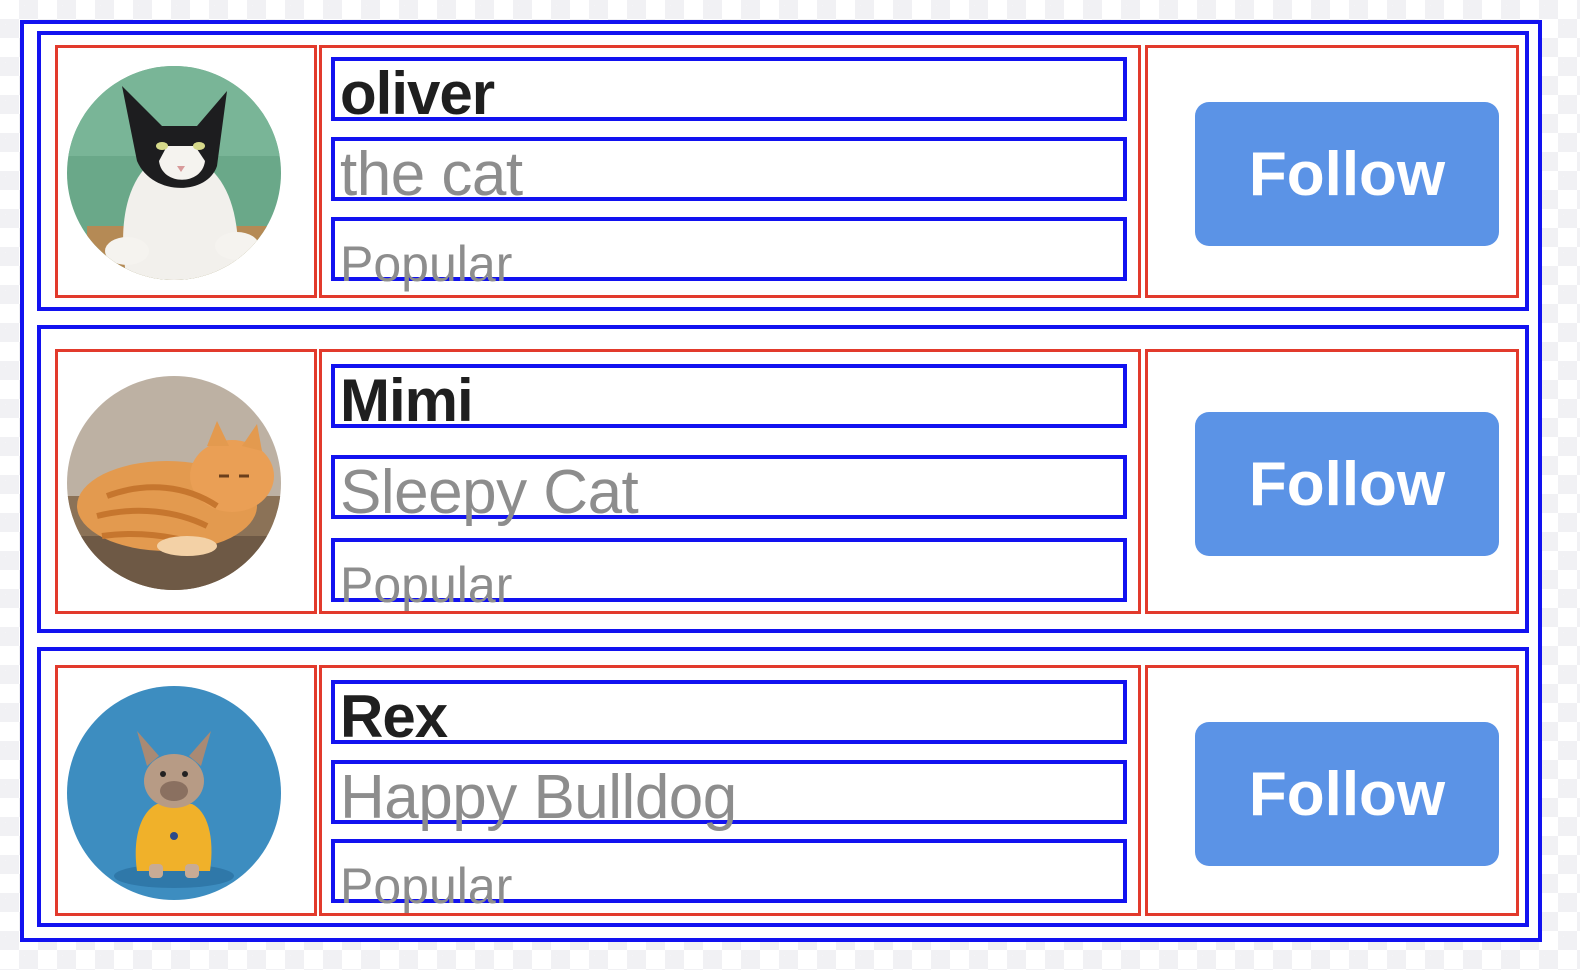 The width and height of the screenshot is (1580, 970). Describe the element at coordinates (407, 400) in the screenshot. I see `username: Mimi` at that location.